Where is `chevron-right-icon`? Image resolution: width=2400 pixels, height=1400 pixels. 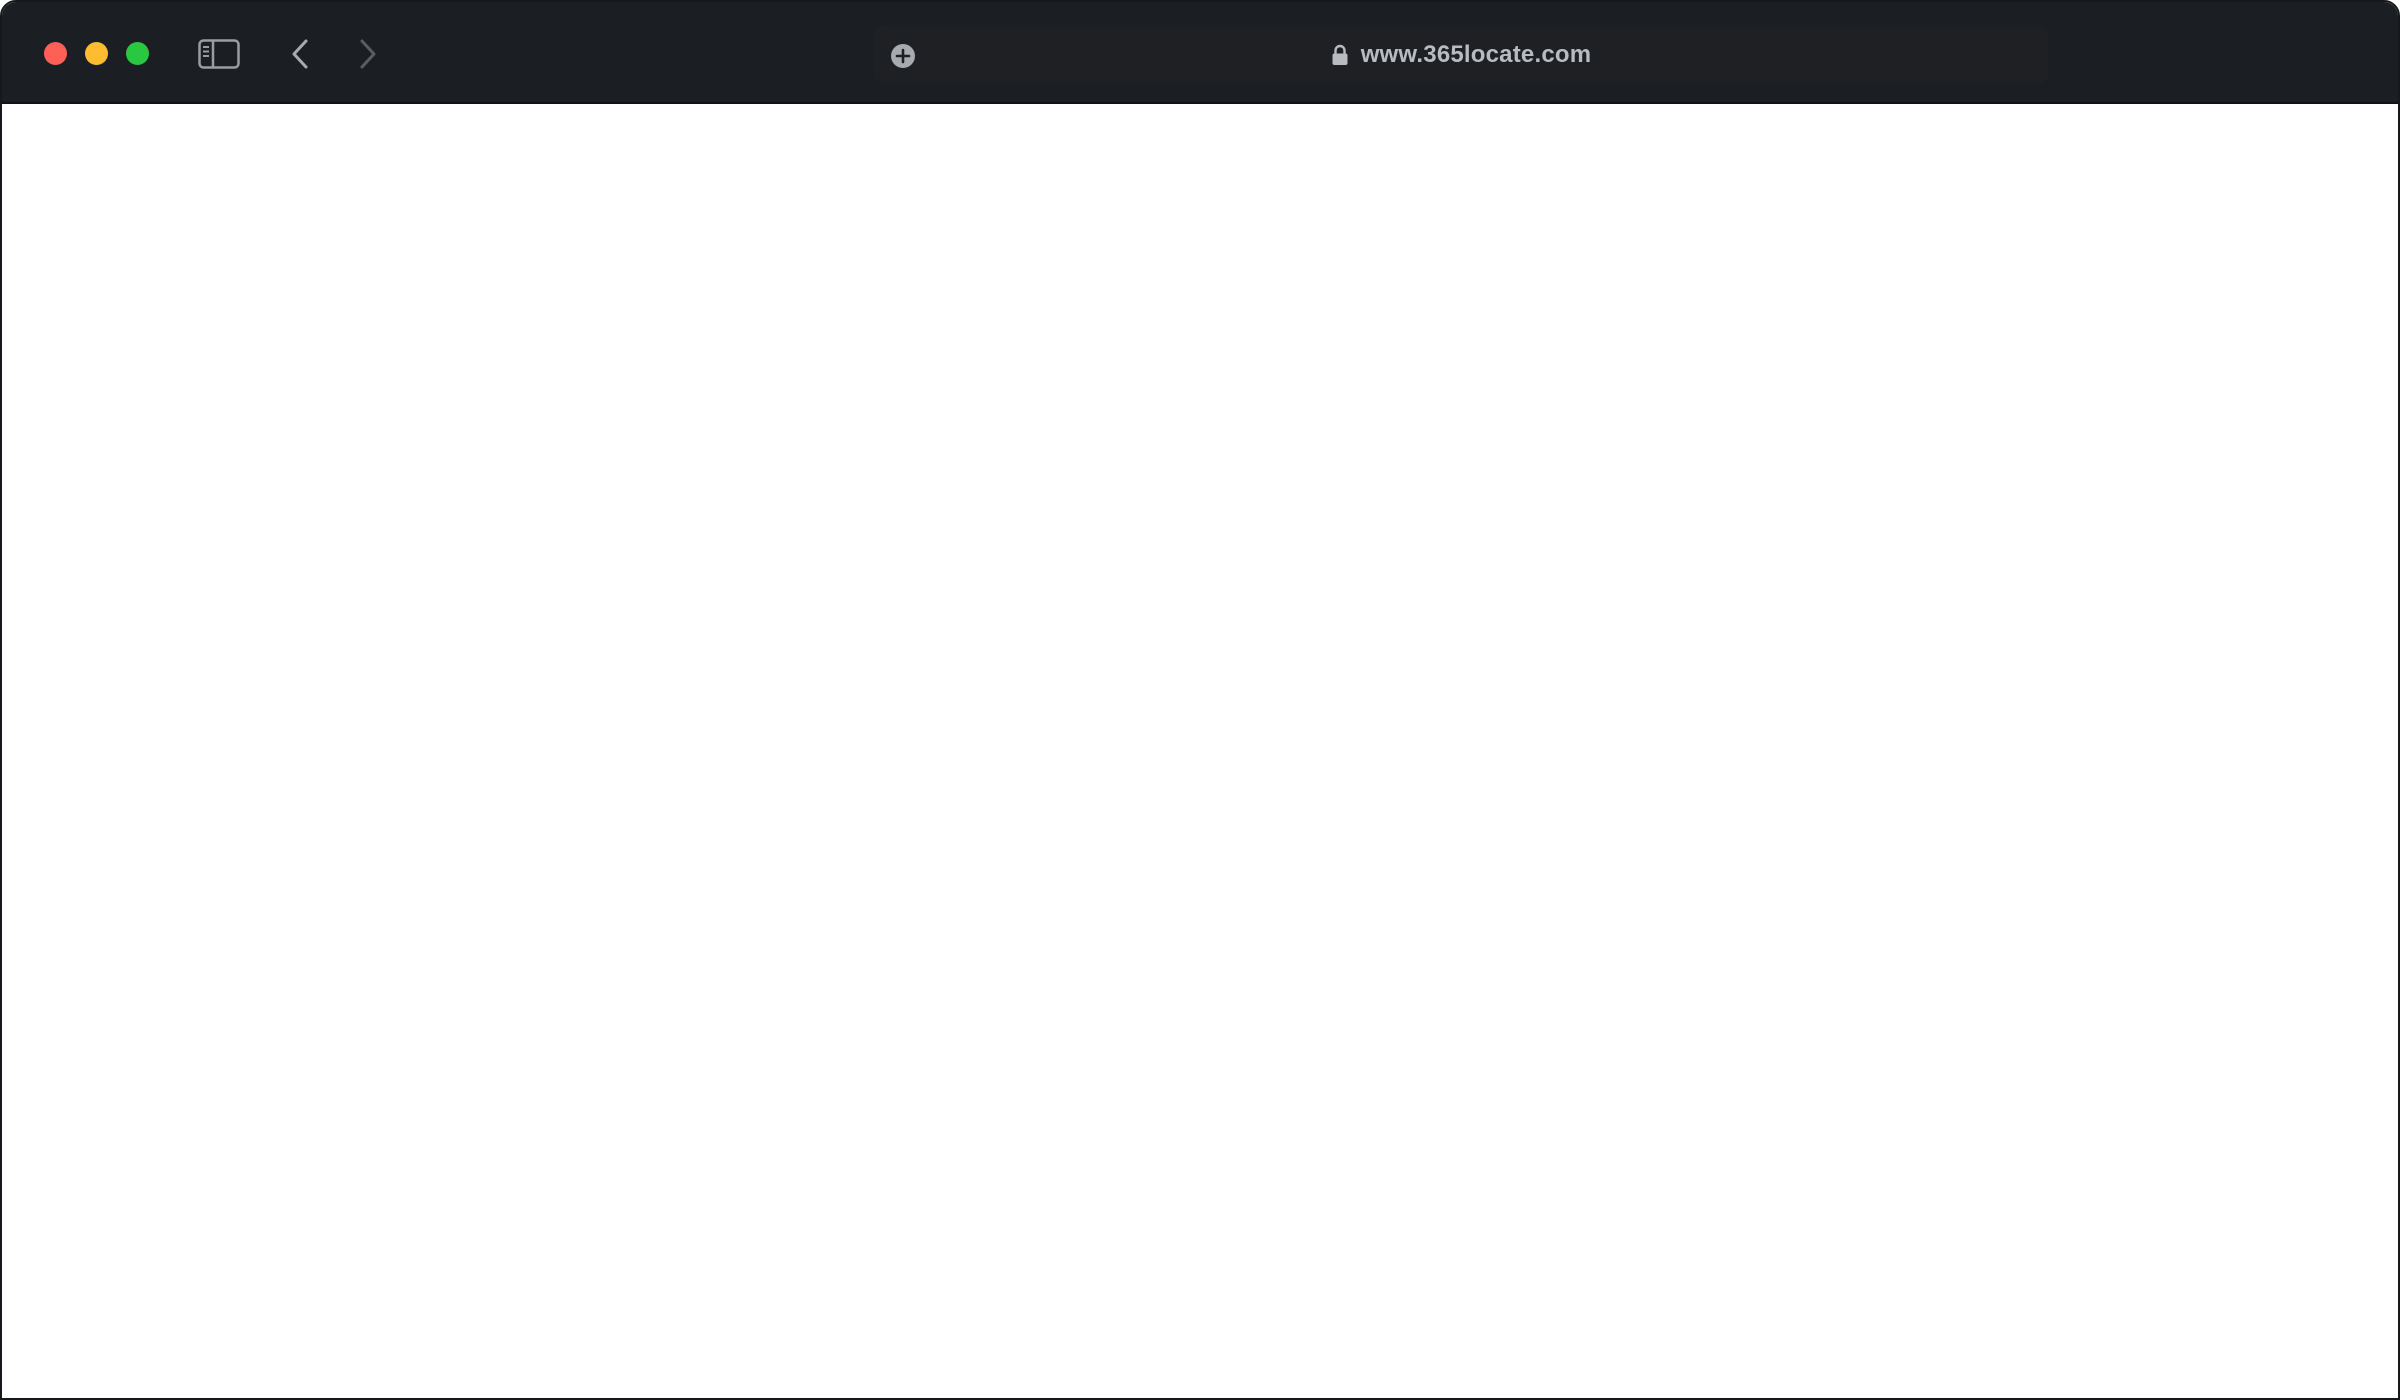
chevron-right-icon is located at coordinates (368, 54).